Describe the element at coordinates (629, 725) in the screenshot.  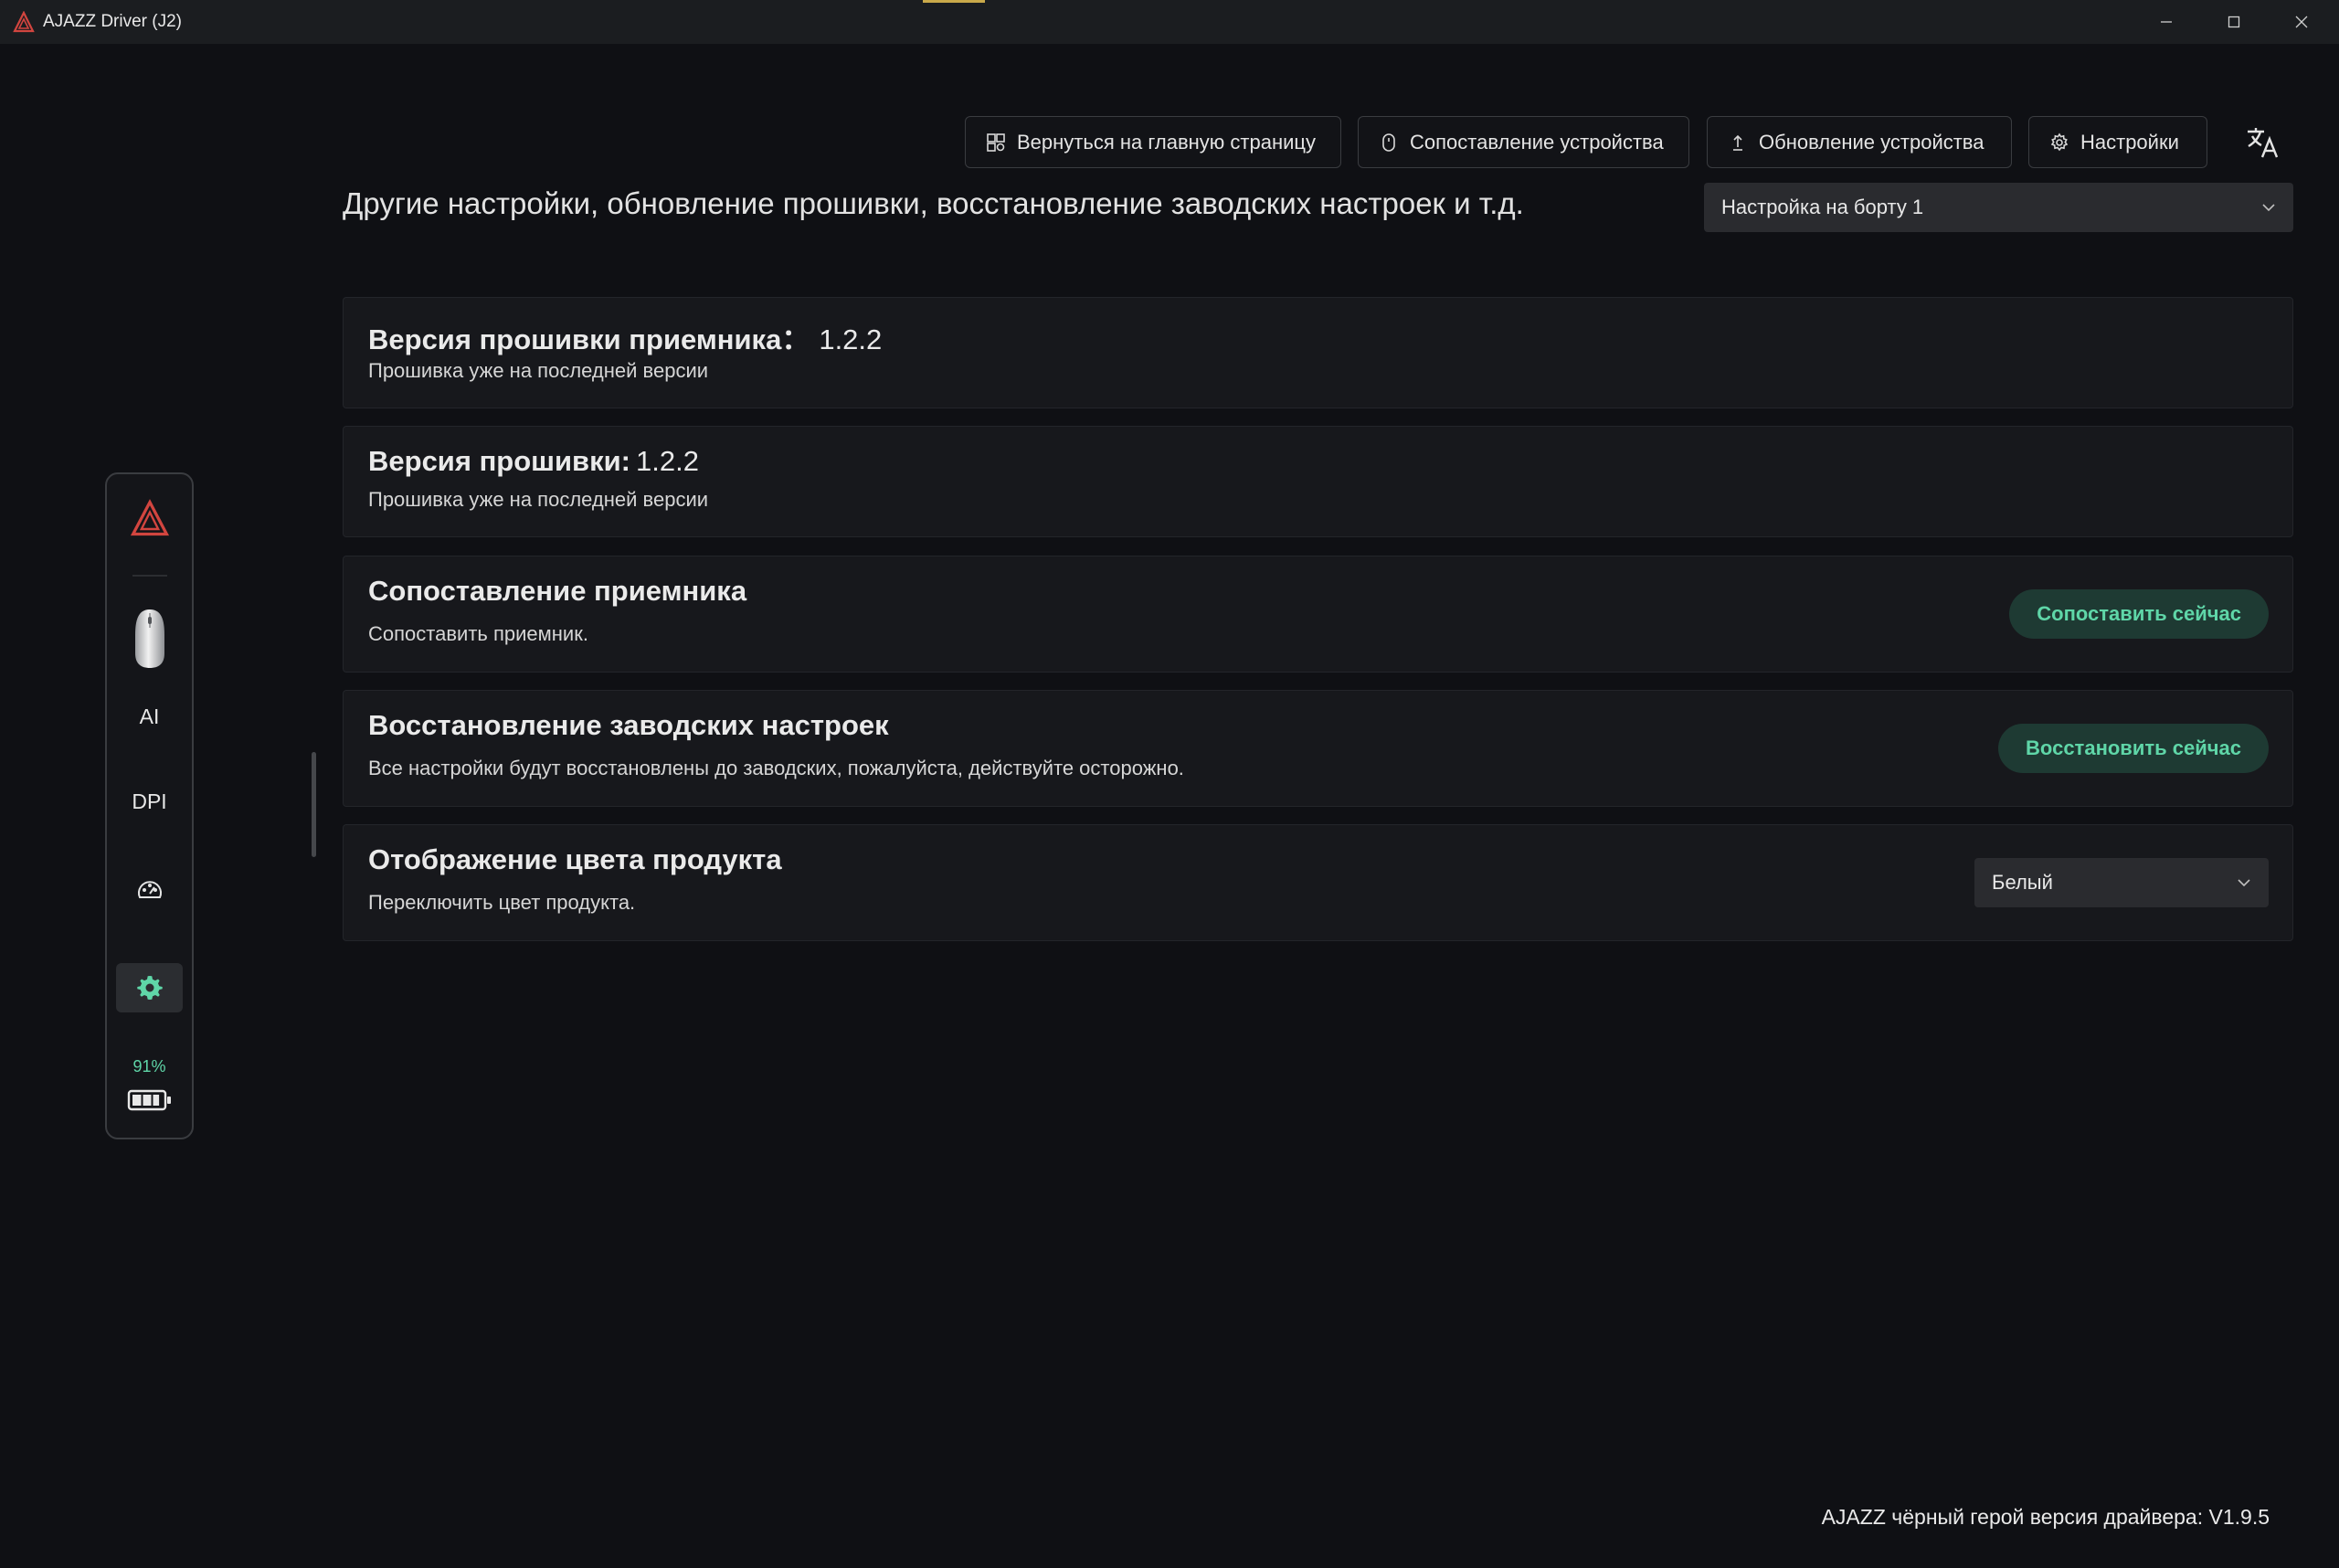
I see `factory-reset-title: Восстановление заводских настроек` at that location.